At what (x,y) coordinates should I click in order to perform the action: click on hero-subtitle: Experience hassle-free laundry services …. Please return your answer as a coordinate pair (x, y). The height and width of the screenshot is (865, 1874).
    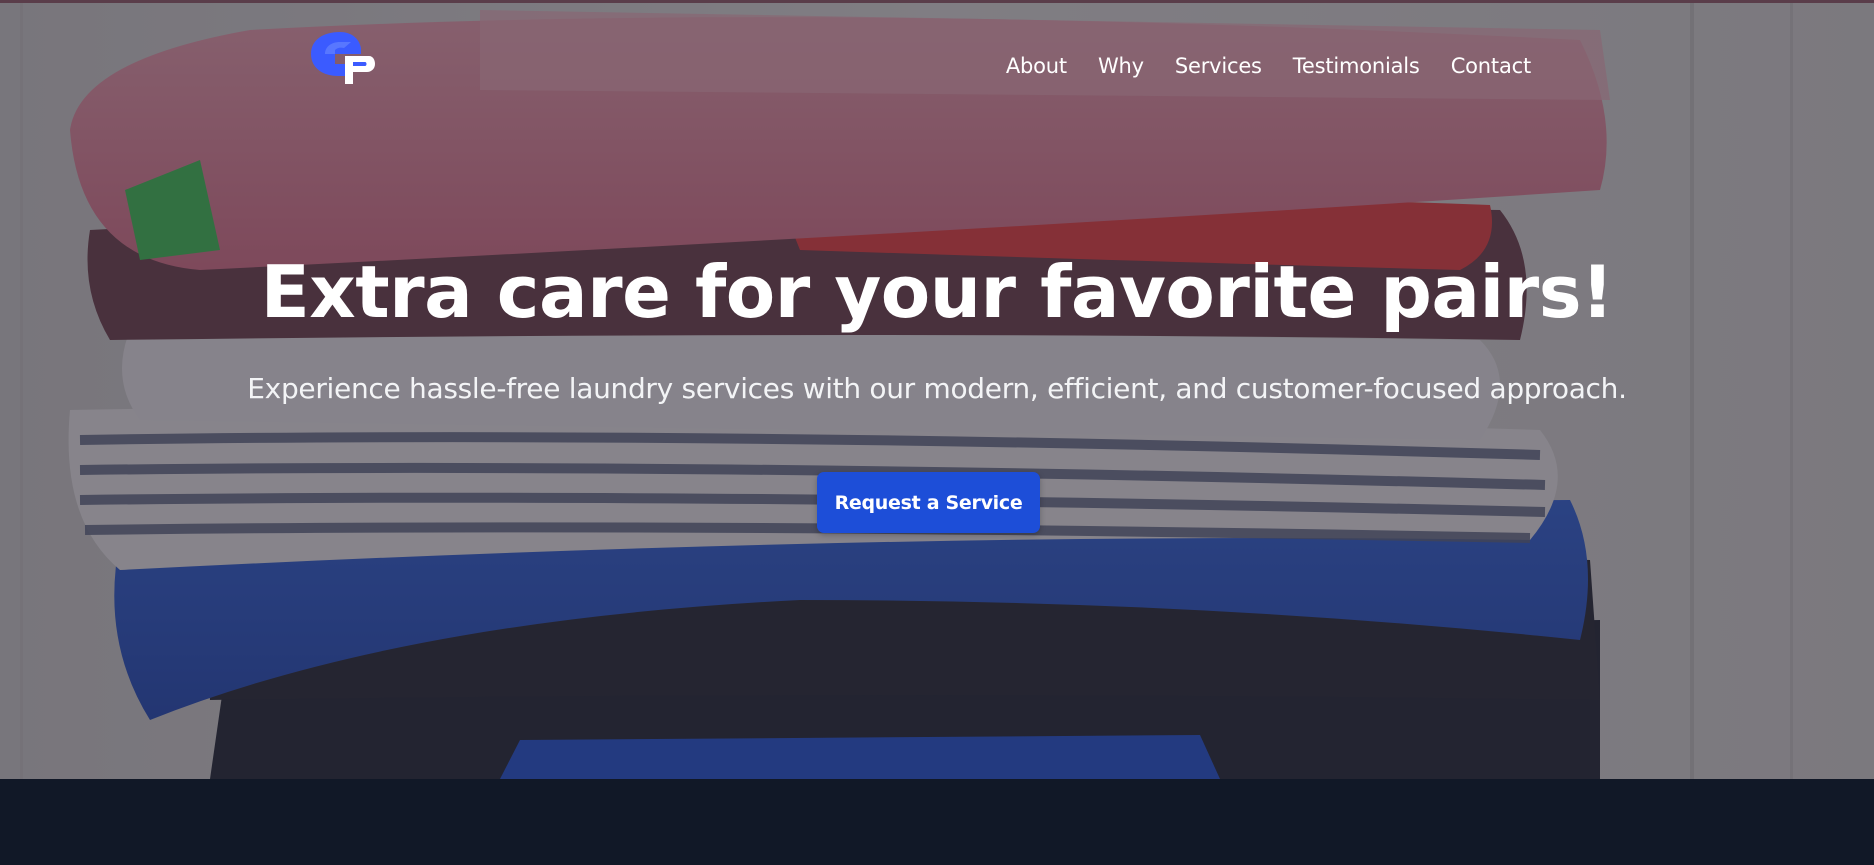
    Looking at the image, I should click on (937, 388).